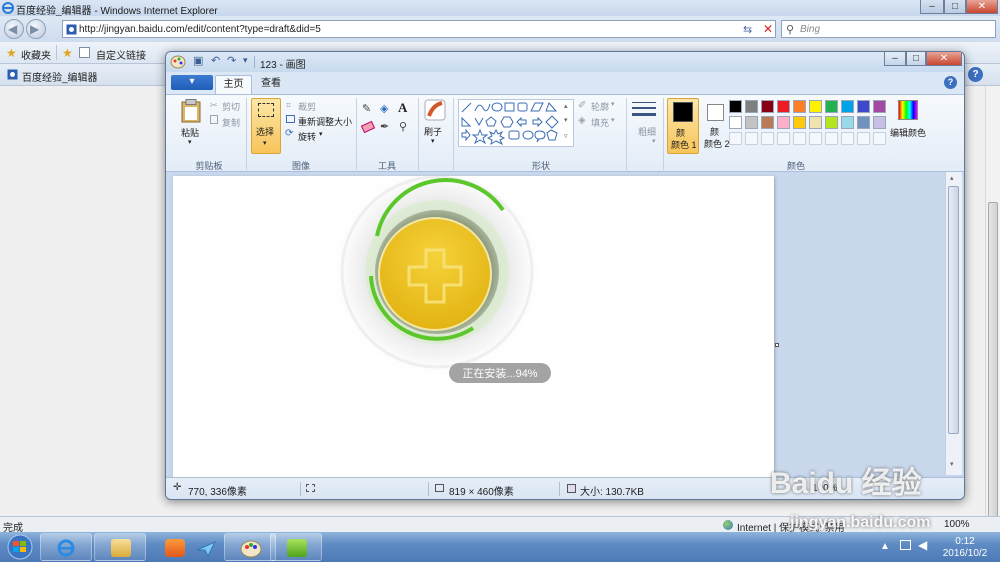 The width and height of the screenshot is (1000, 562). Describe the element at coordinates (121, 54) in the screenshot. I see `custom-links-link: 自定义链接` at that location.